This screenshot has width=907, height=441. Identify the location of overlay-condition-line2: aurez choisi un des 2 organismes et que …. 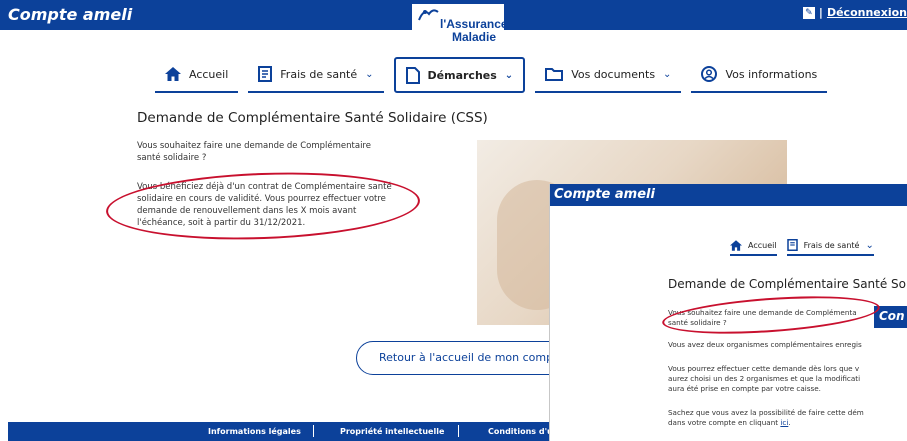
(764, 378).